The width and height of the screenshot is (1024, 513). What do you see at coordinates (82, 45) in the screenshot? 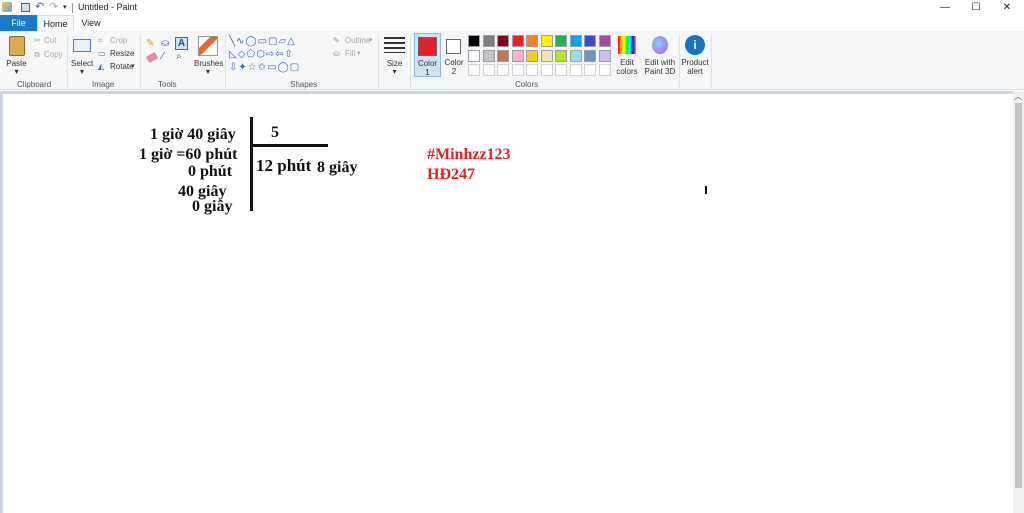
I see `select-rect-icon` at bounding box center [82, 45].